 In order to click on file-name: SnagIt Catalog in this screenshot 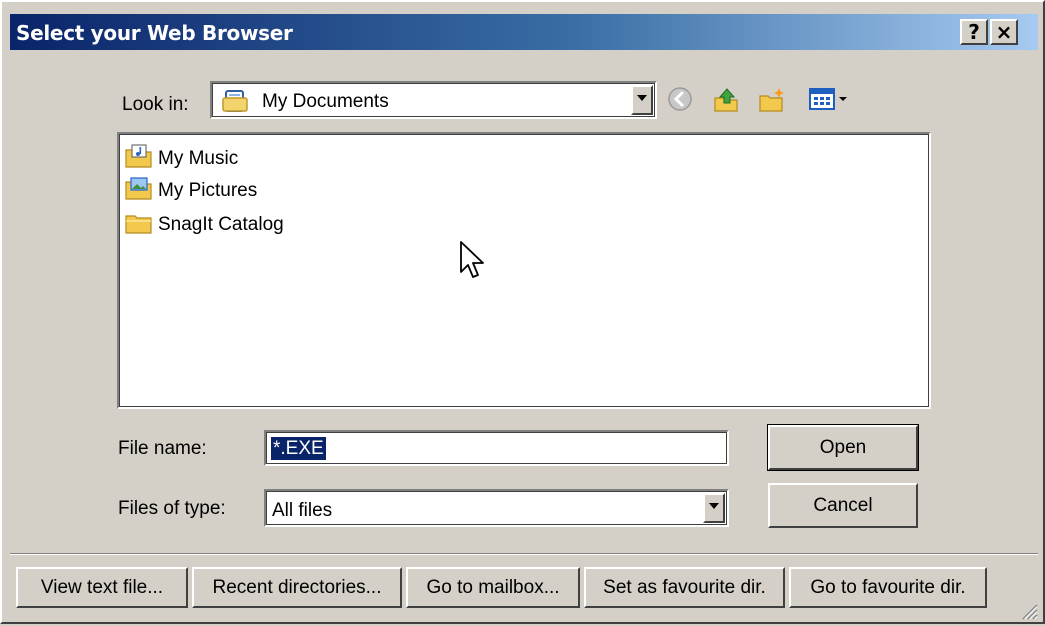, I will do `click(221, 224)`.